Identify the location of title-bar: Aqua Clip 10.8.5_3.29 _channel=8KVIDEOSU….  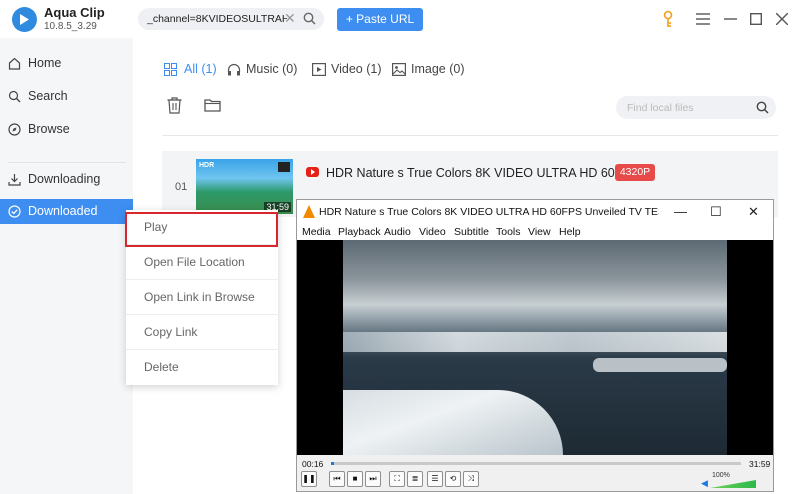
(400, 19).